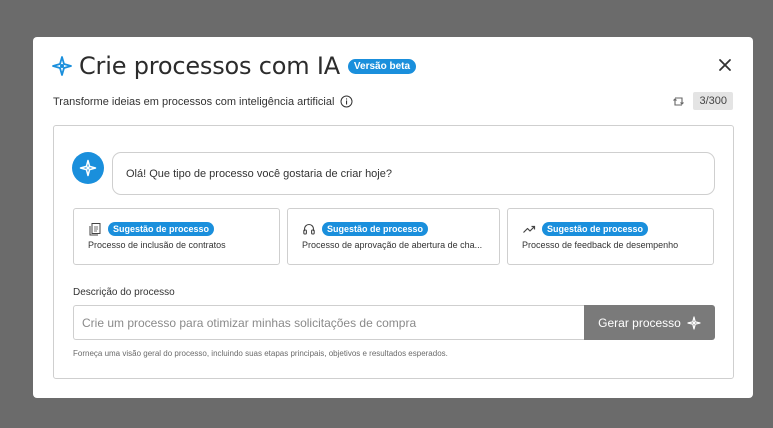  I want to click on title-row: Crie processos com IA Versão beta, so click(234, 66).